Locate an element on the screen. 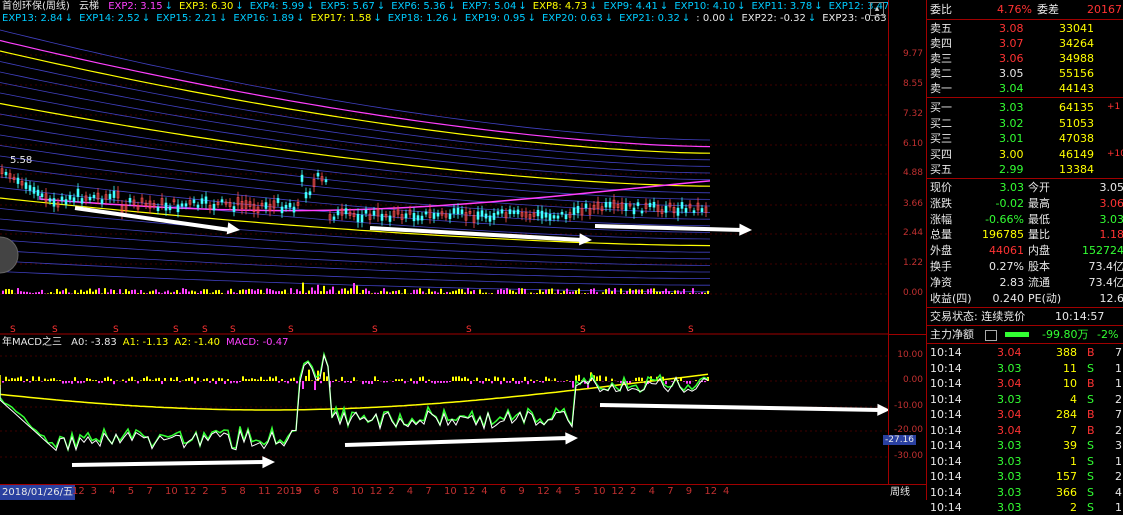  menu-icon is located at coordinates (991, 335).